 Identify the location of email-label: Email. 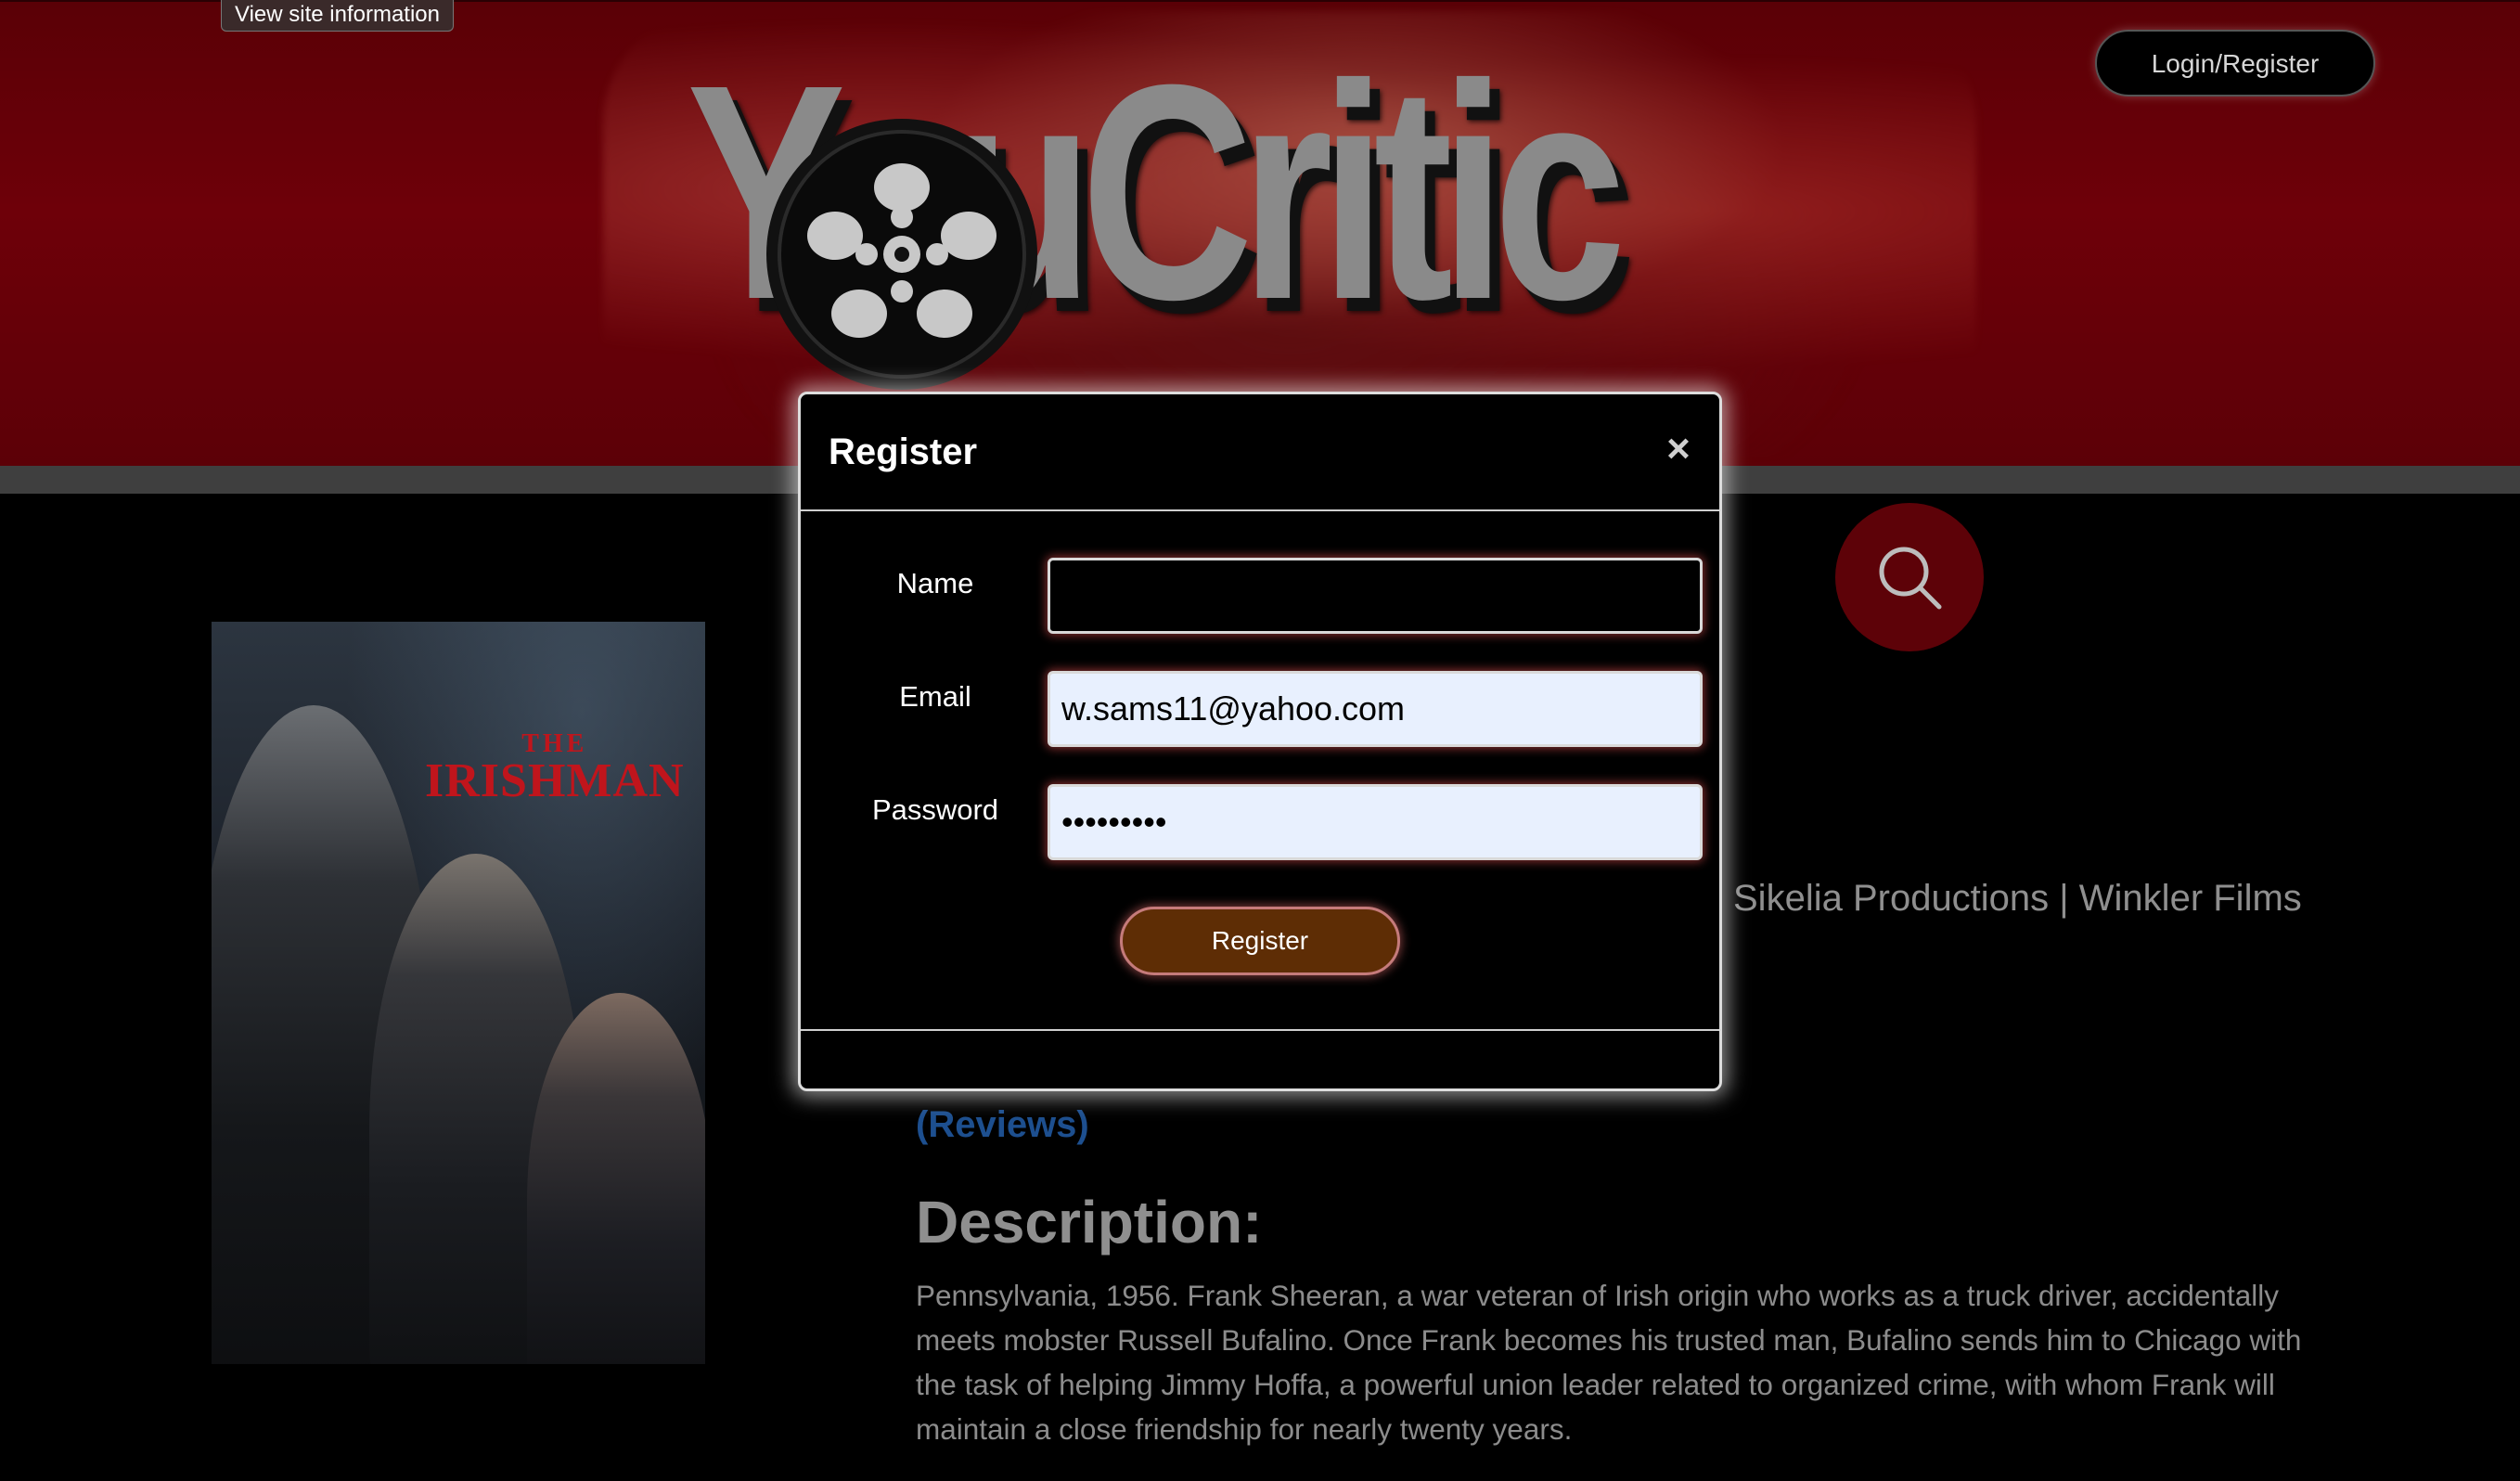
(935, 696).